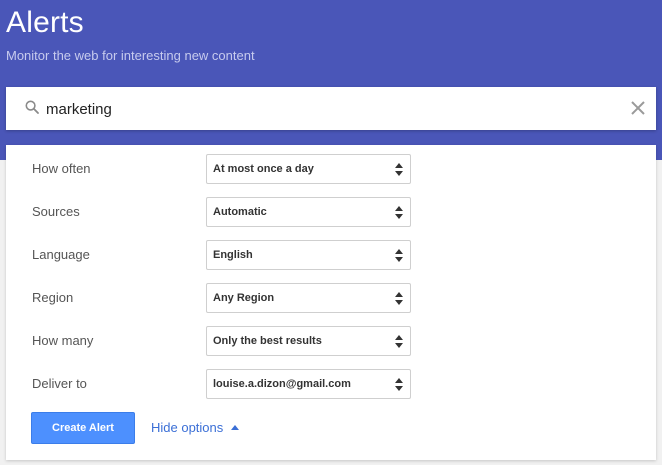  I want to click on option-label: How often, so click(61, 168).